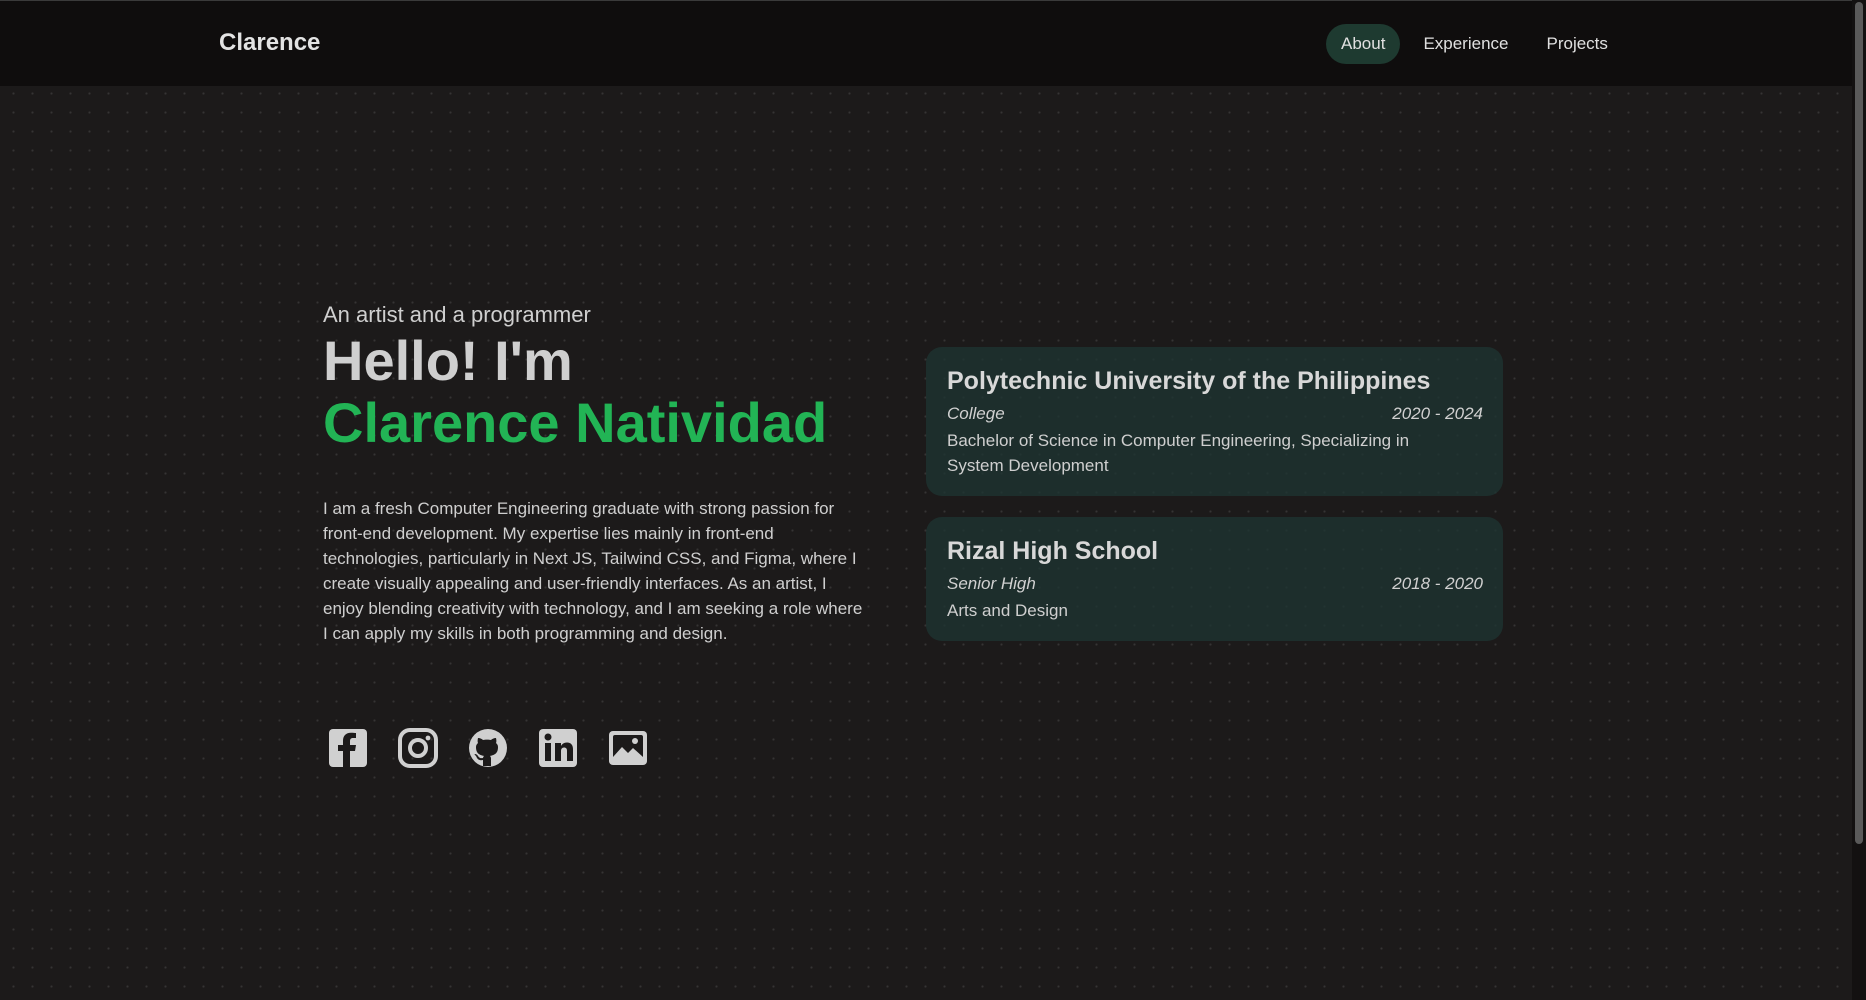  What do you see at coordinates (1859, 423) in the screenshot?
I see `scrollbar-thumb` at bounding box center [1859, 423].